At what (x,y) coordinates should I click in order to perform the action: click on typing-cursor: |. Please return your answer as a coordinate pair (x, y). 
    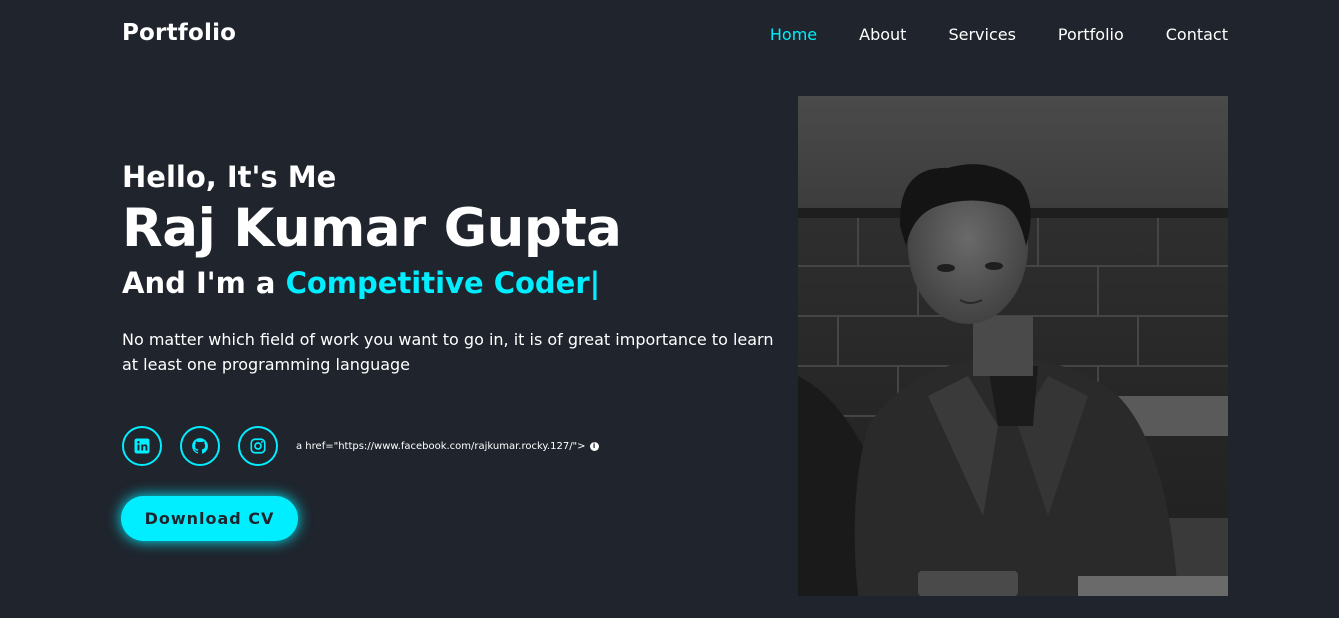
    Looking at the image, I should click on (595, 282).